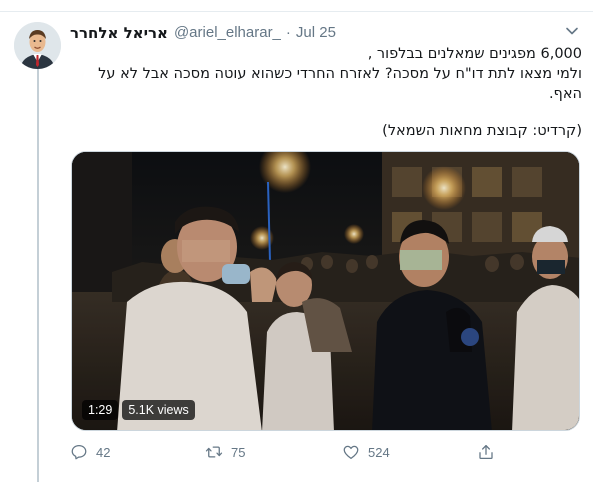 Image resolution: width=593 pixels, height=482 pixels. I want to click on tweet-date: Jul 25, so click(316, 33).